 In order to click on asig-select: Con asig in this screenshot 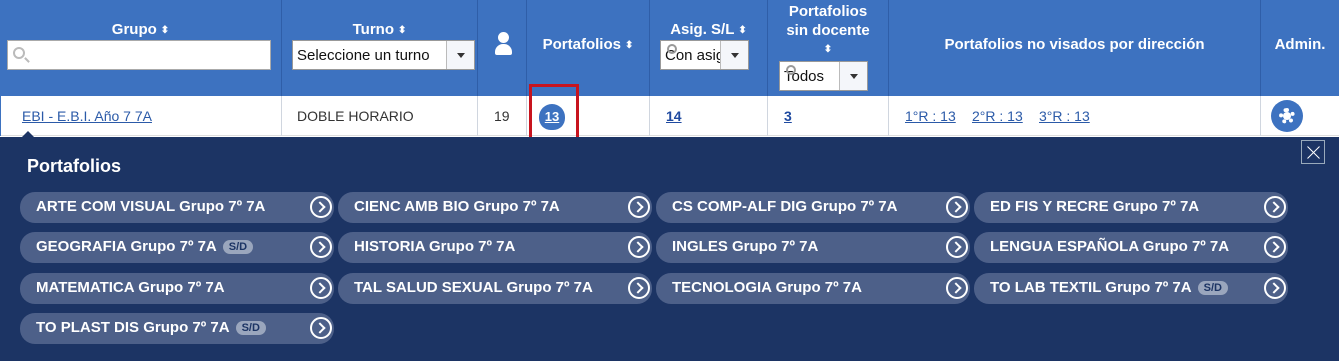, I will do `click(704, 55)`.